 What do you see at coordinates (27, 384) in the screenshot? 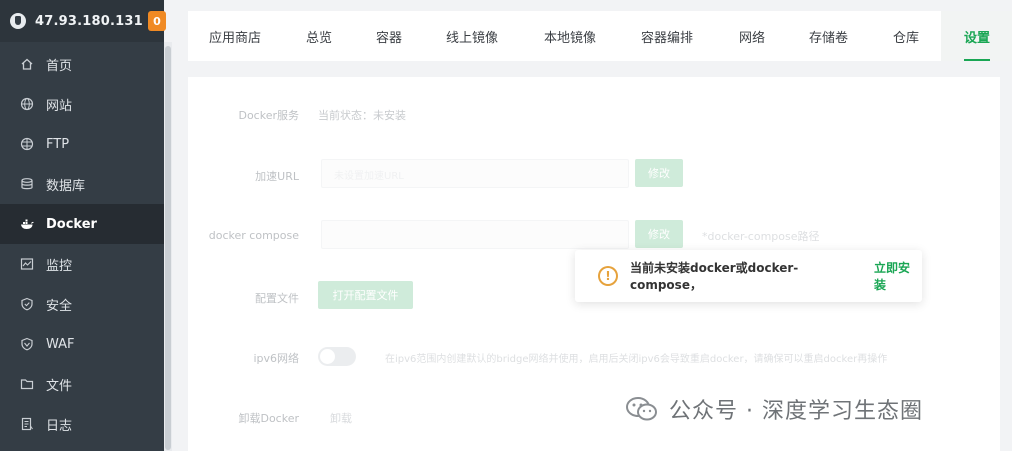
I see `folder-icon` at bounding box center [27, 384].